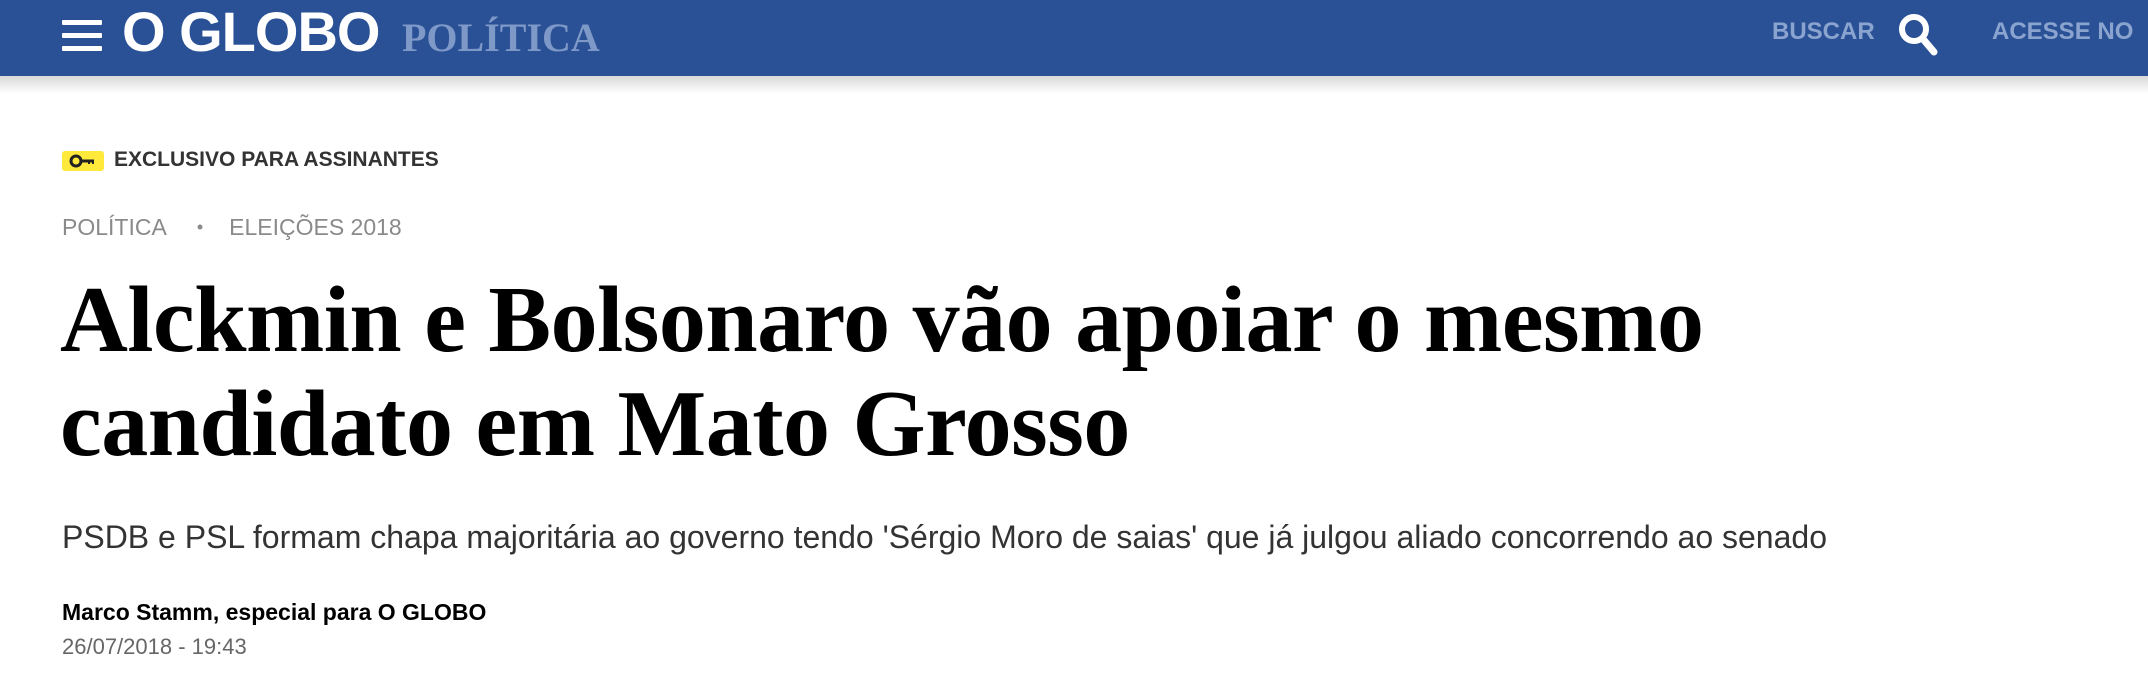 This screenshot has height=700, width=2148. What do you see at coordinates (882, 320) in the screenshot?
I see `headline-line-1: Alckmin e Bolsonaro vão apoiar o mesmo` at bounding box center [882, 320].